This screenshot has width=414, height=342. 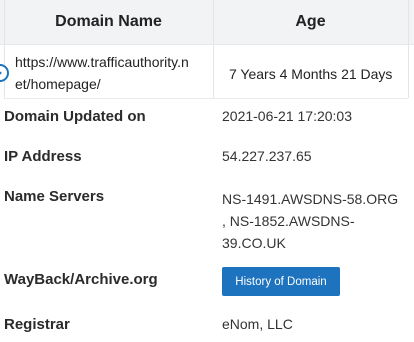 What do you see at coordinates (102, 62) in the screenshot?
I see `domain-url-line-1: https://www.trafficauthority.n` at bounding box center [102, 62].